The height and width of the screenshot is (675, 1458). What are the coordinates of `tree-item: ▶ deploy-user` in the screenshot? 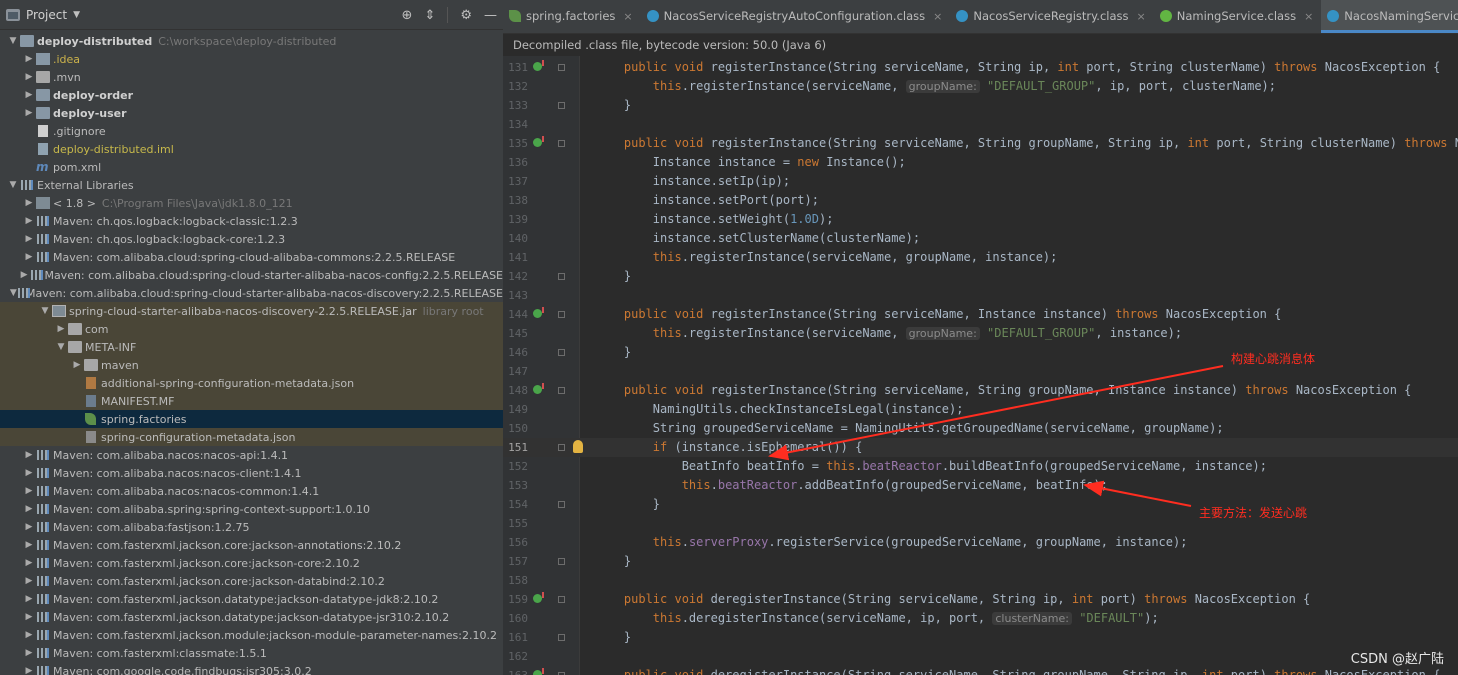 It's located at (251, 113).